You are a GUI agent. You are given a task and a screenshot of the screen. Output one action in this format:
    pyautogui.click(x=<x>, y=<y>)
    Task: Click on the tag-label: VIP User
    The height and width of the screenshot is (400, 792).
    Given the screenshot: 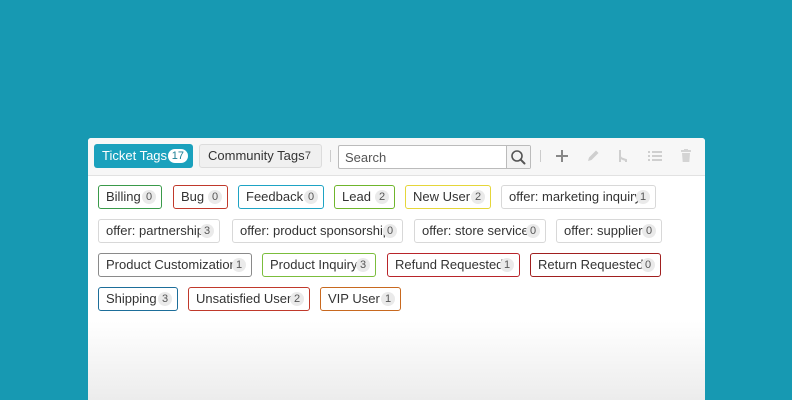 What is the action you would take?
    pyautogui.click(x=354, y=298)
    